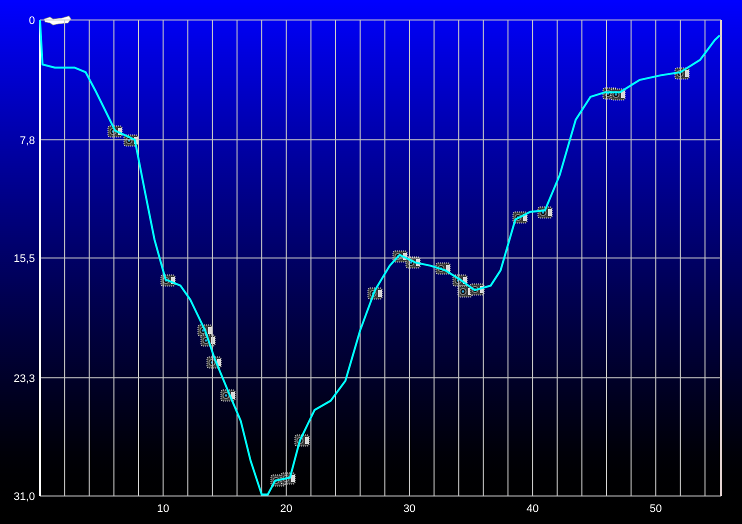 This screenshot has width=742, height=524. What do you see at coordinates (31, 21) in the screenshot?
I see `y-tick-label: 0` at bounding box center [31, 21].